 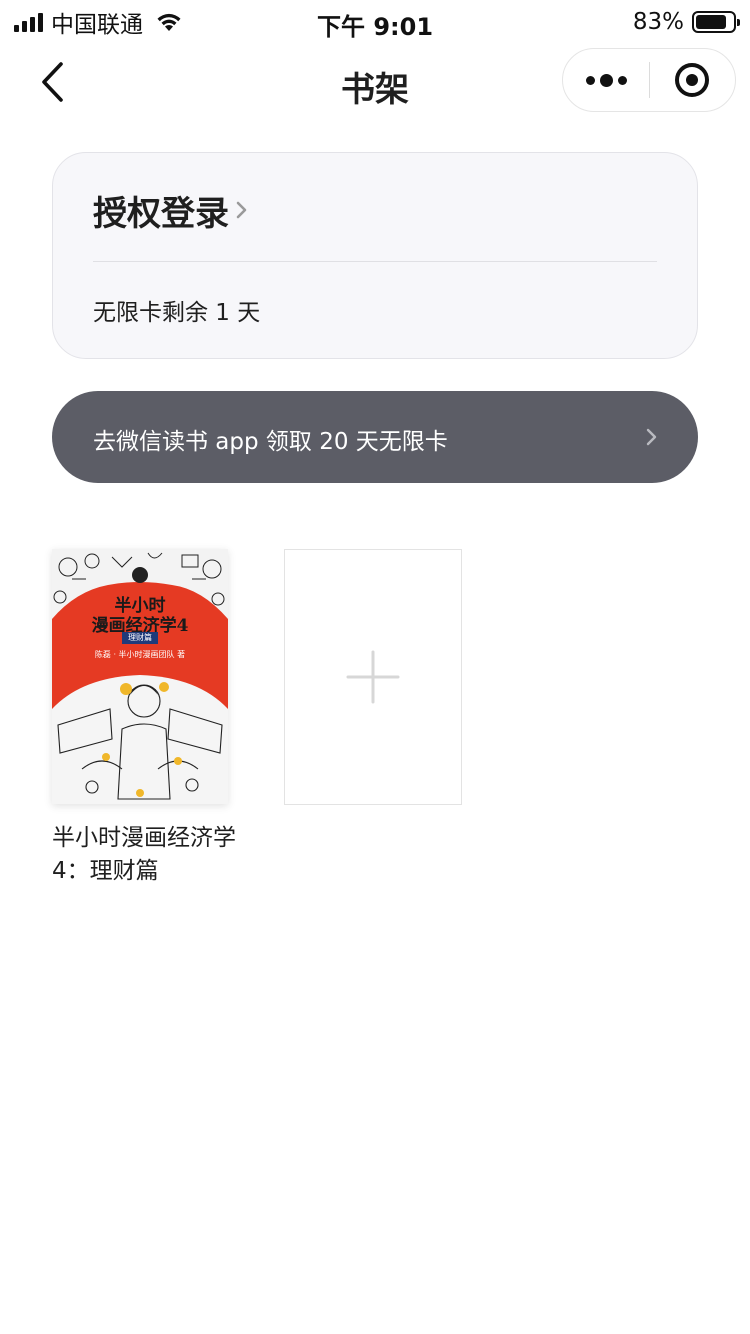 I want to click on battery-percent: 83%, so click(x=658, y=22).